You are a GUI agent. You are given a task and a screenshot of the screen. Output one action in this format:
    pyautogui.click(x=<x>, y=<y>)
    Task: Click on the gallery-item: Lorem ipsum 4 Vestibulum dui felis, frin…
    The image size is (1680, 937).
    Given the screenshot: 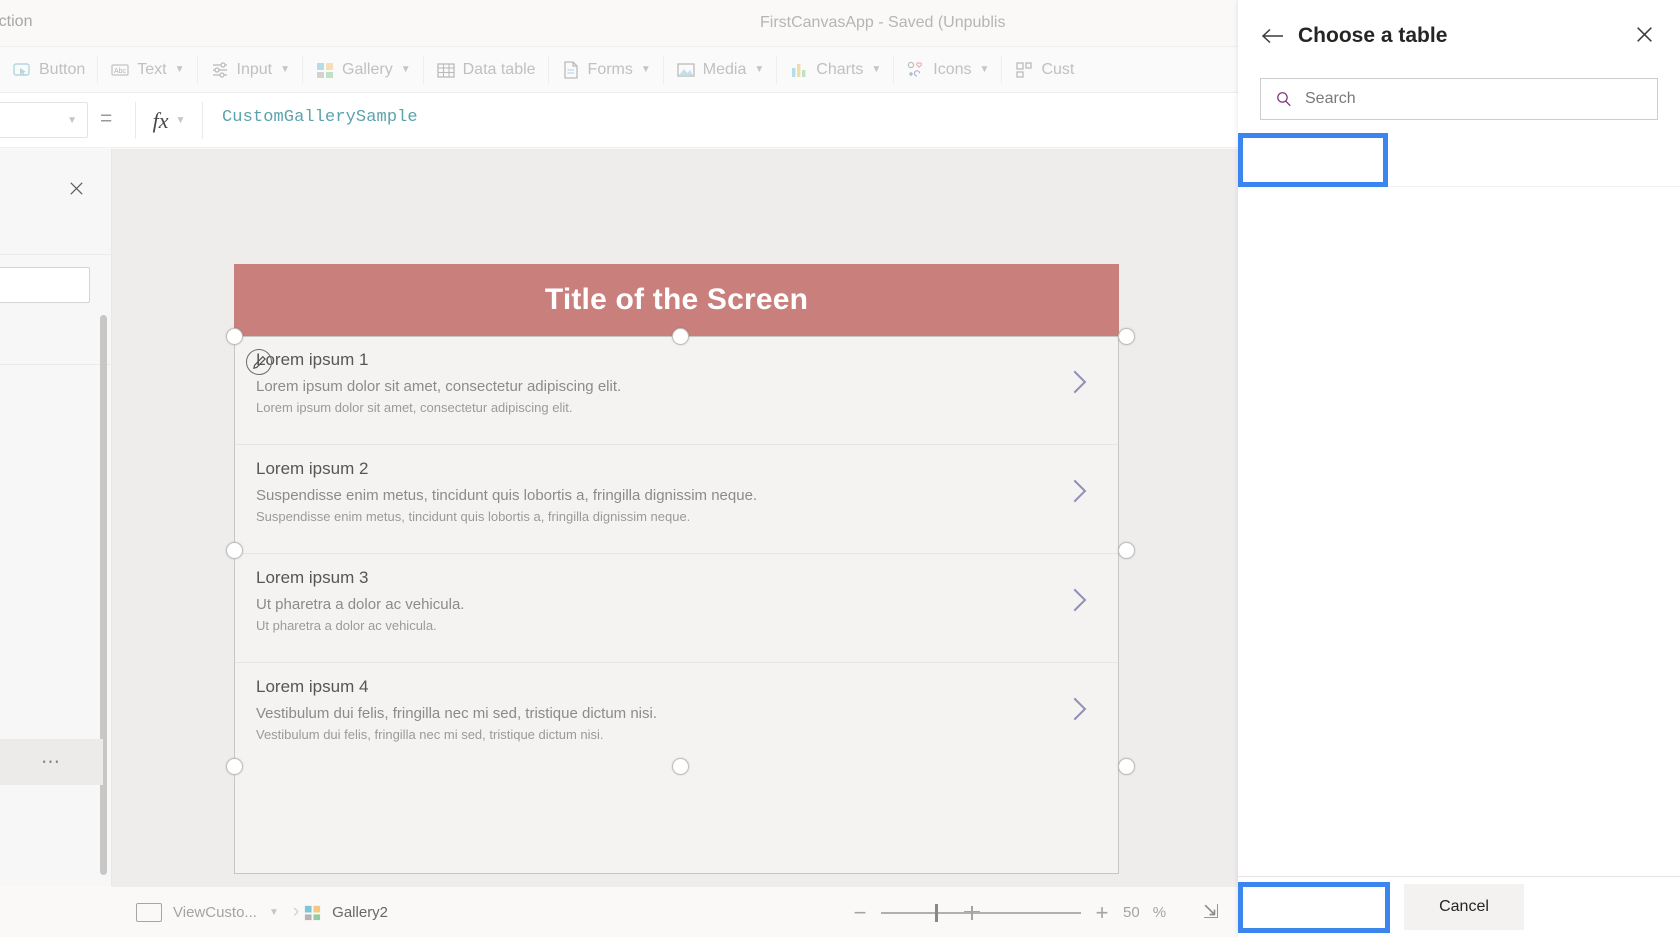 What is the action you would take?
    pyautogui.click(x=676, y=717)
    